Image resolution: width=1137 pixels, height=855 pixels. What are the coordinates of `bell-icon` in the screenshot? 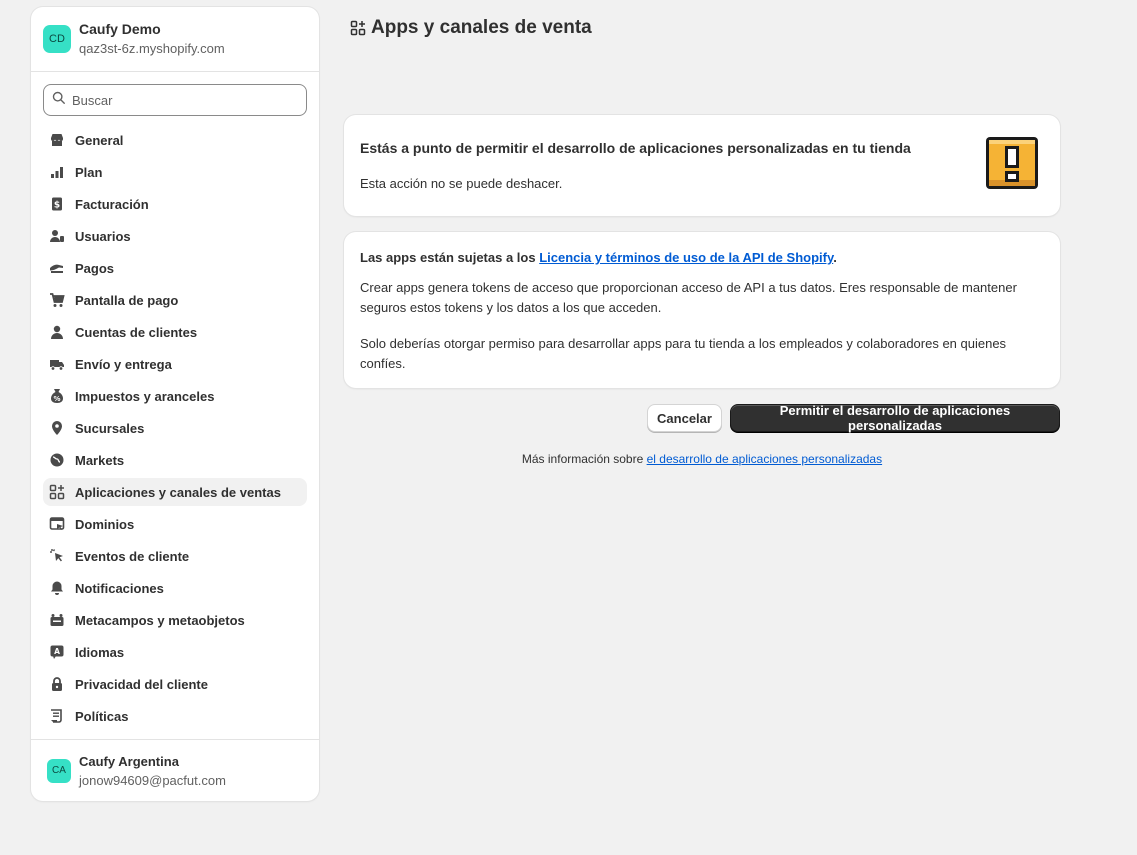 It's located at (57, 588).